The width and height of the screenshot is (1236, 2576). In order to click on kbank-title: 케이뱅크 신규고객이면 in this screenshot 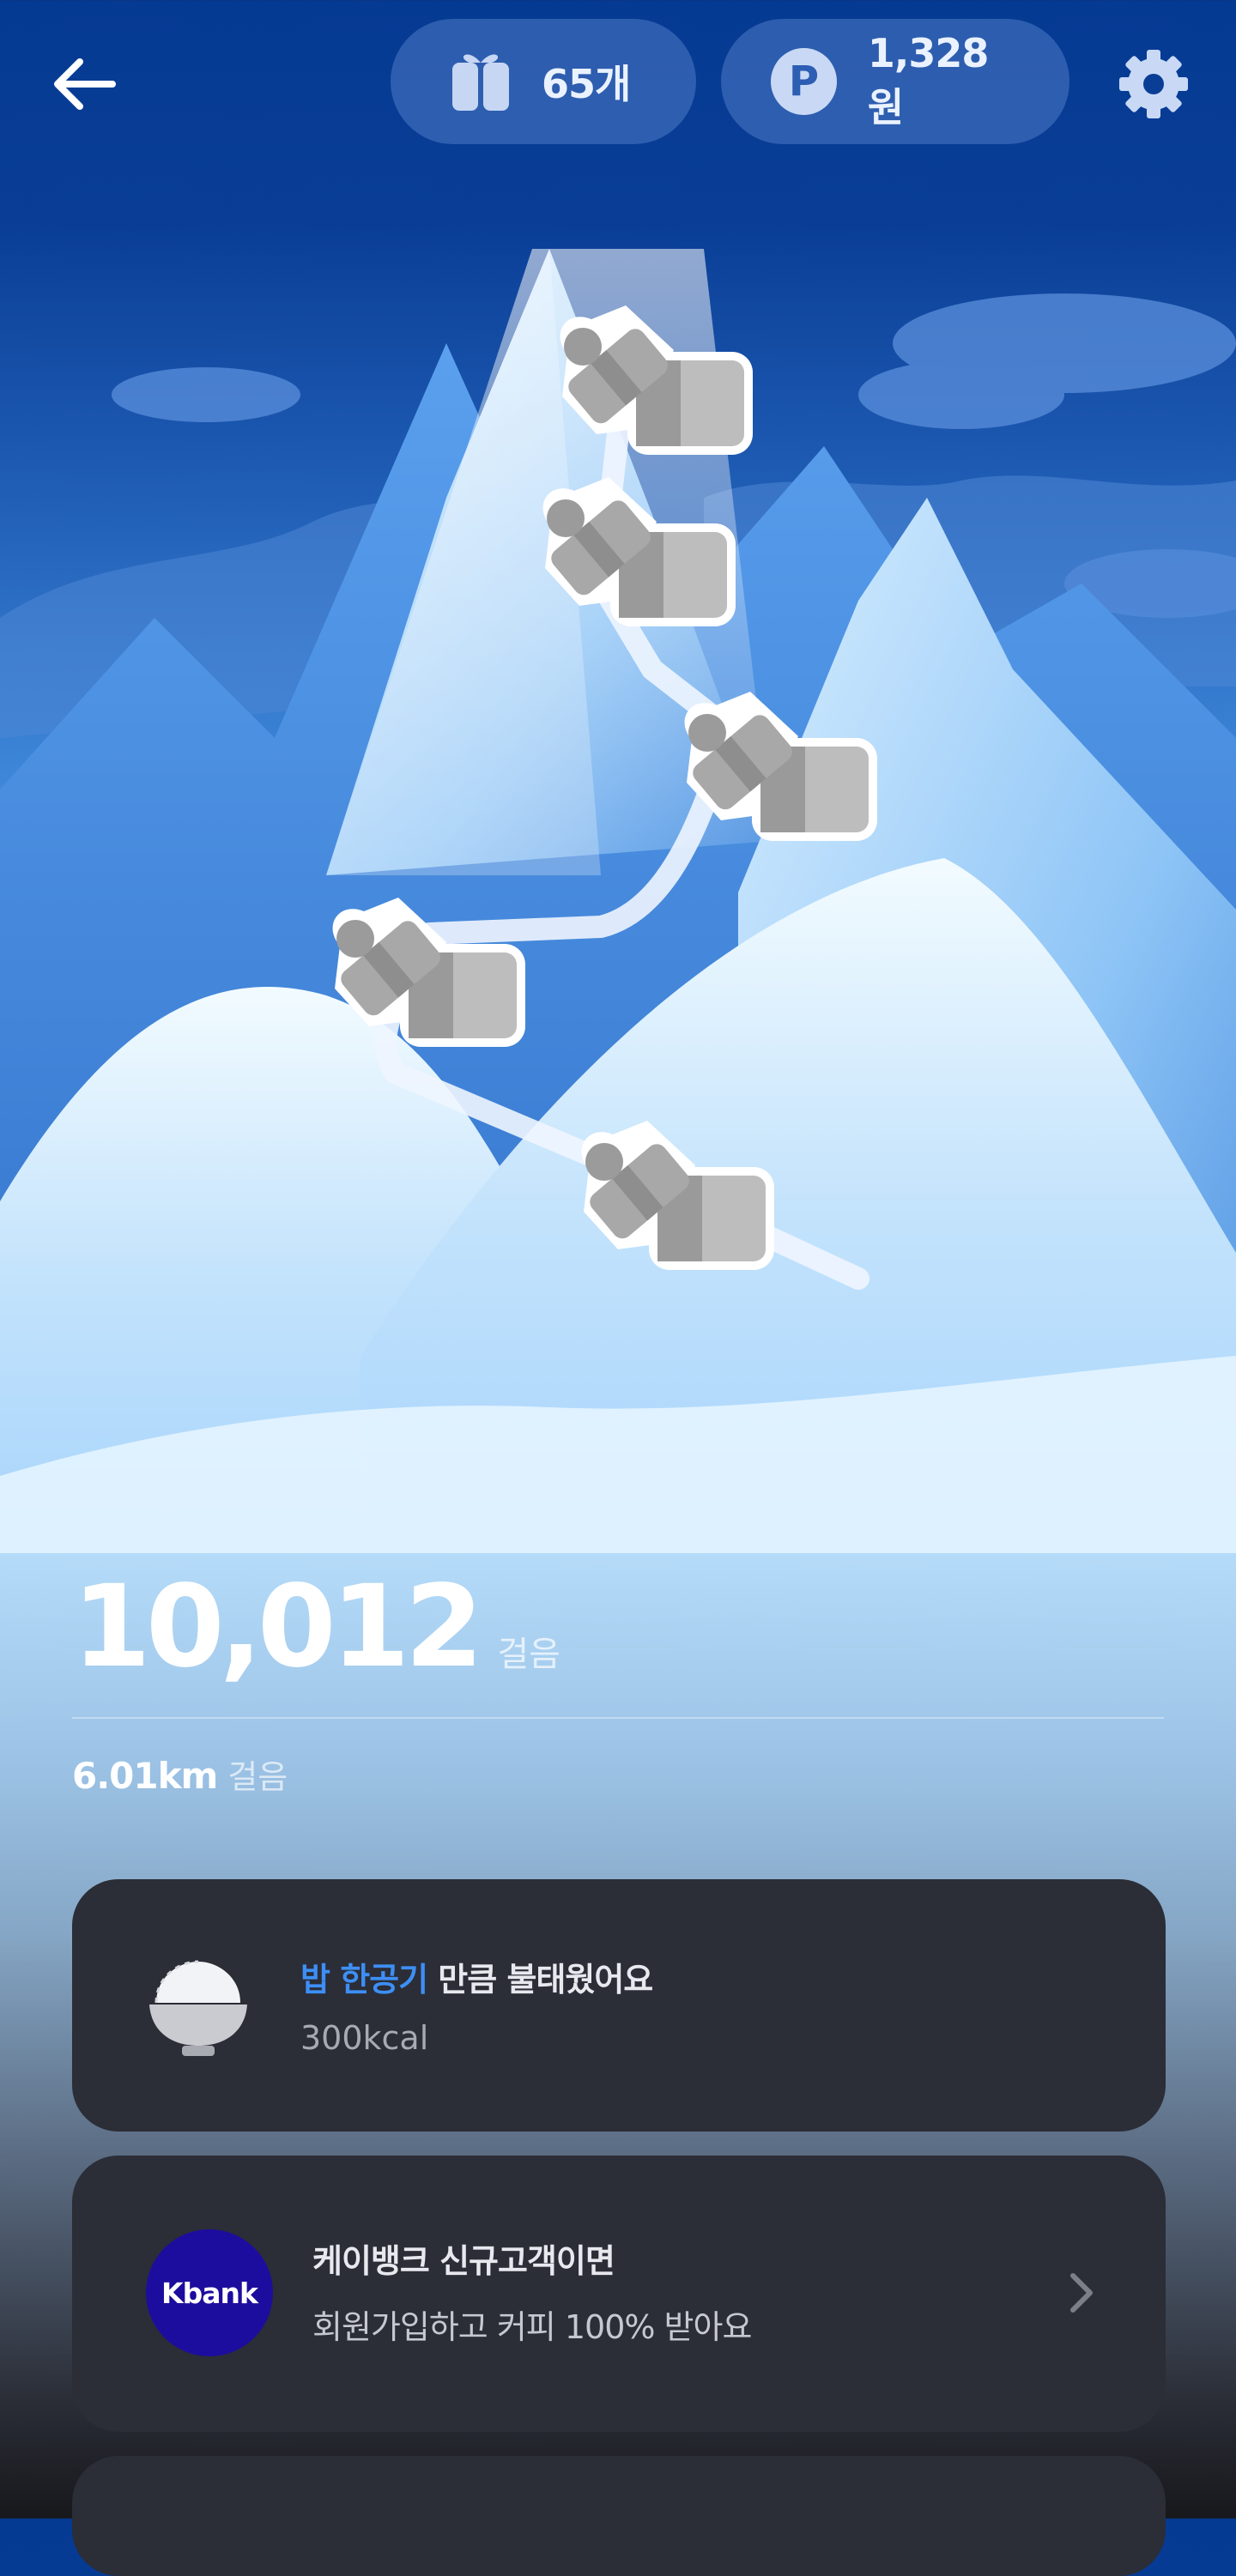, I will do `click(463, 2261)`.